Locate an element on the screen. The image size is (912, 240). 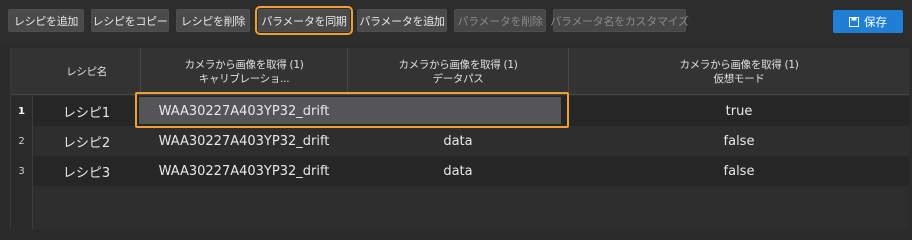
recipe-name-cell: レシピ3 is located at coordinates (86, 171).